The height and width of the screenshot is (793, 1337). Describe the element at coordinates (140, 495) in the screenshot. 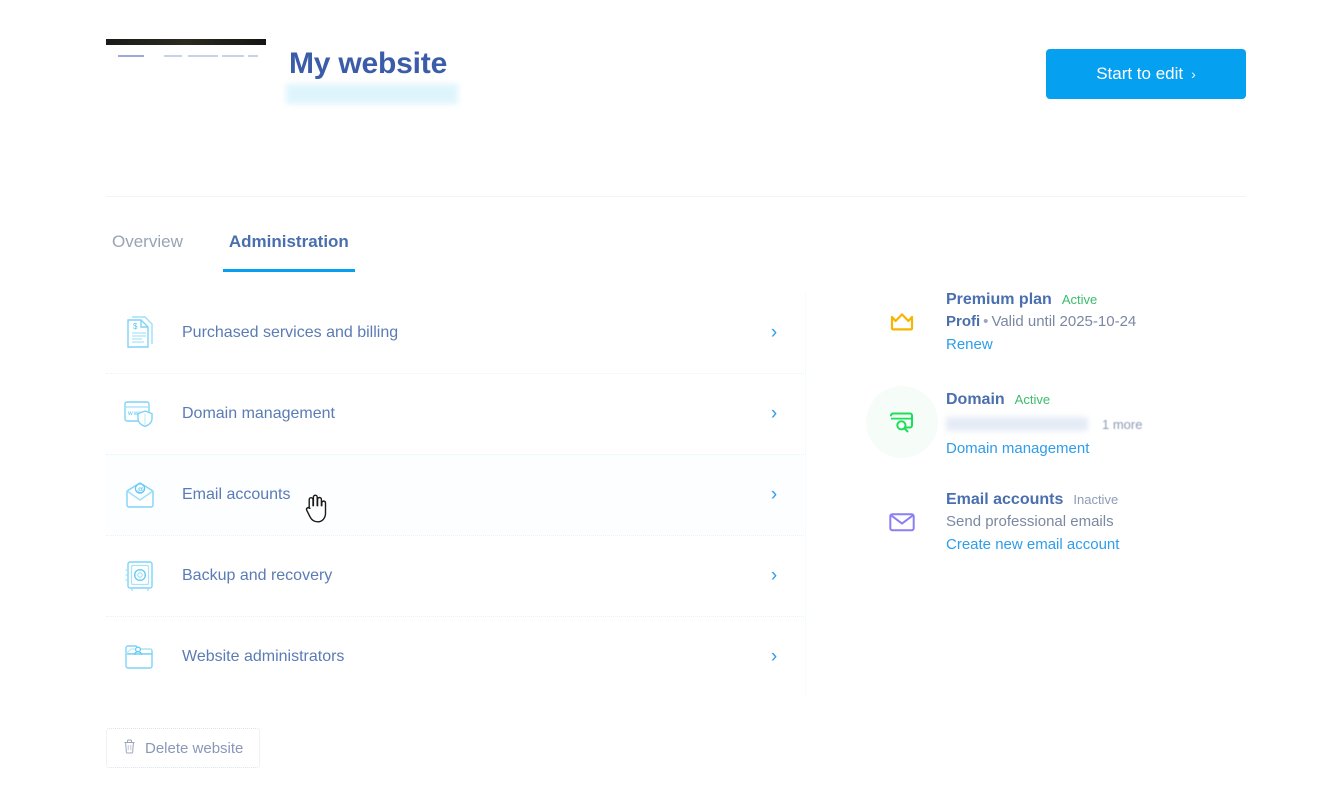

I see `open-envelope-at-icon: @` at that location.